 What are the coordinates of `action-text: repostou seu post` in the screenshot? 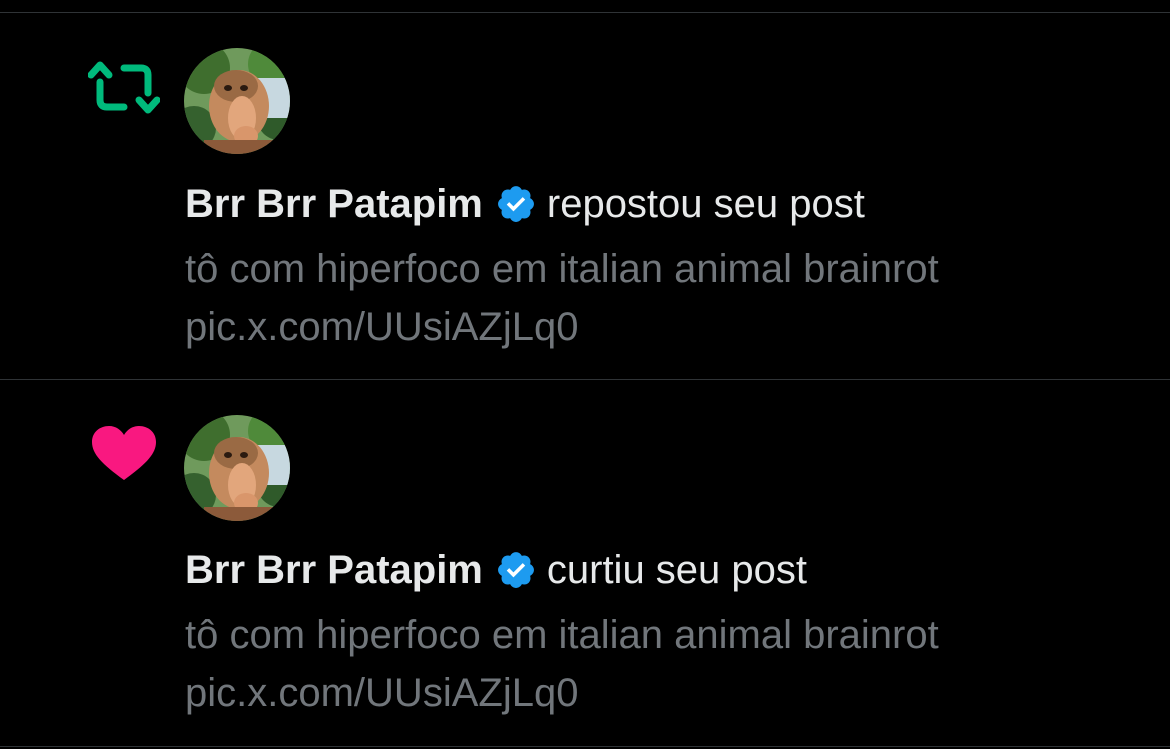 It's located at (705, 204).